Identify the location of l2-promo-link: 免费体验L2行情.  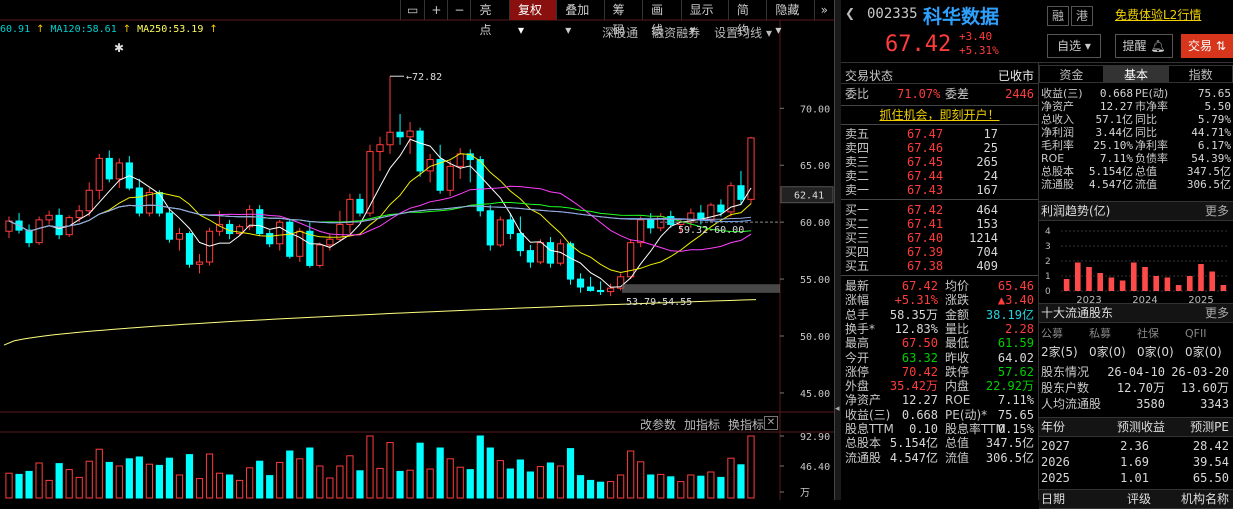
(1158, 14).